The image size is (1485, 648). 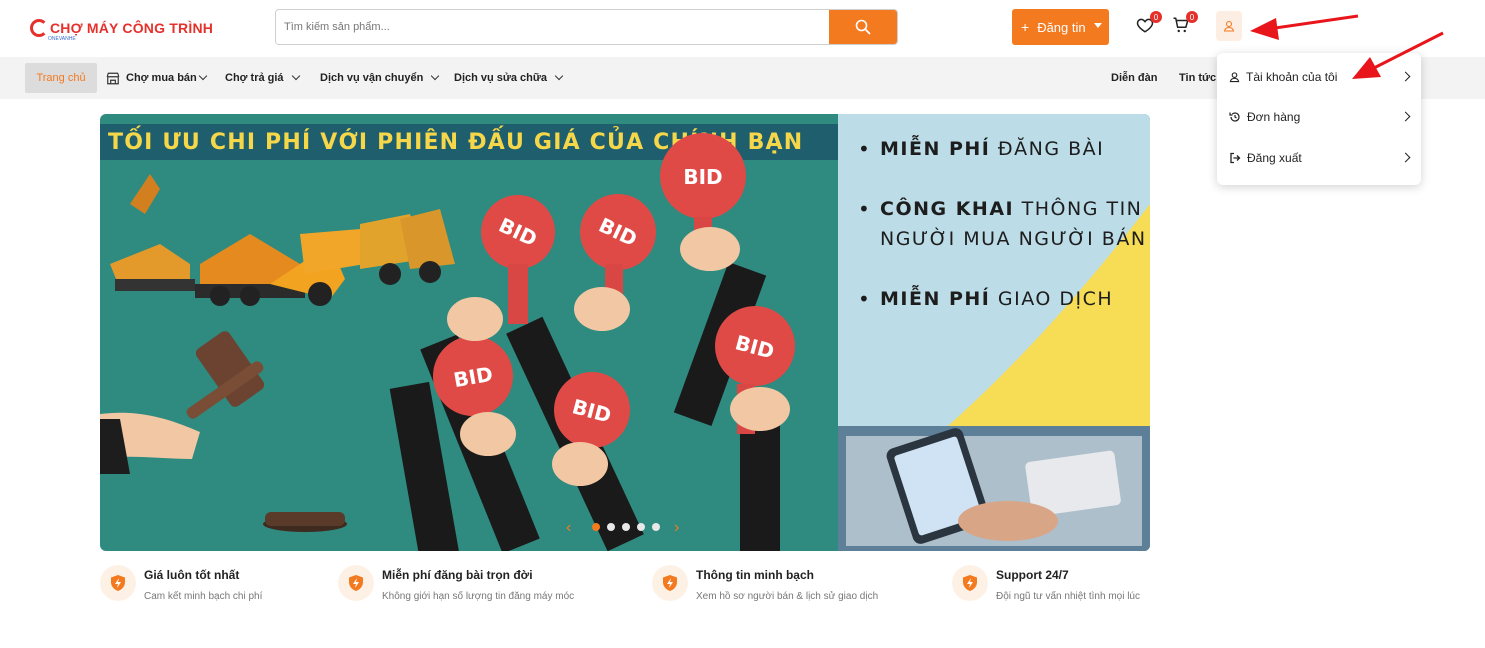 What do you see at coordinates (1185, 23) in the screenshot?
I see `cart-button: 0` at bounding box center [1185, 23].